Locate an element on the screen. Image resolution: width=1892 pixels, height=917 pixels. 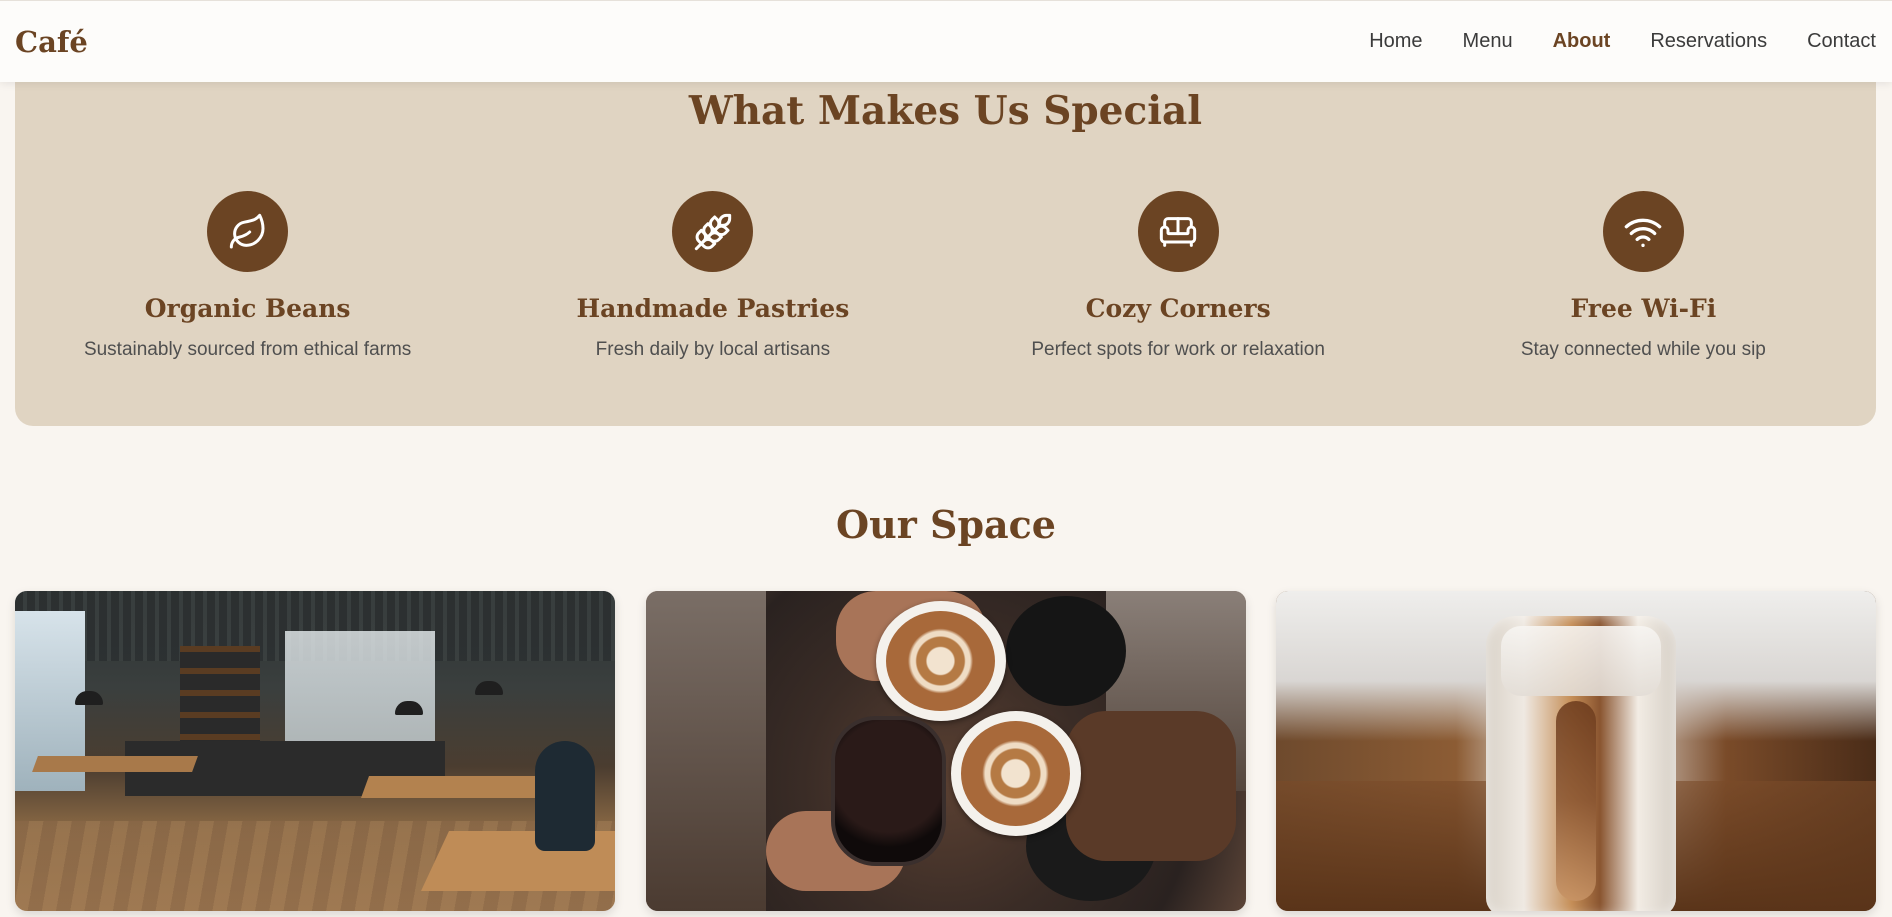
wheat-icon is located at coordinates (713, 231).